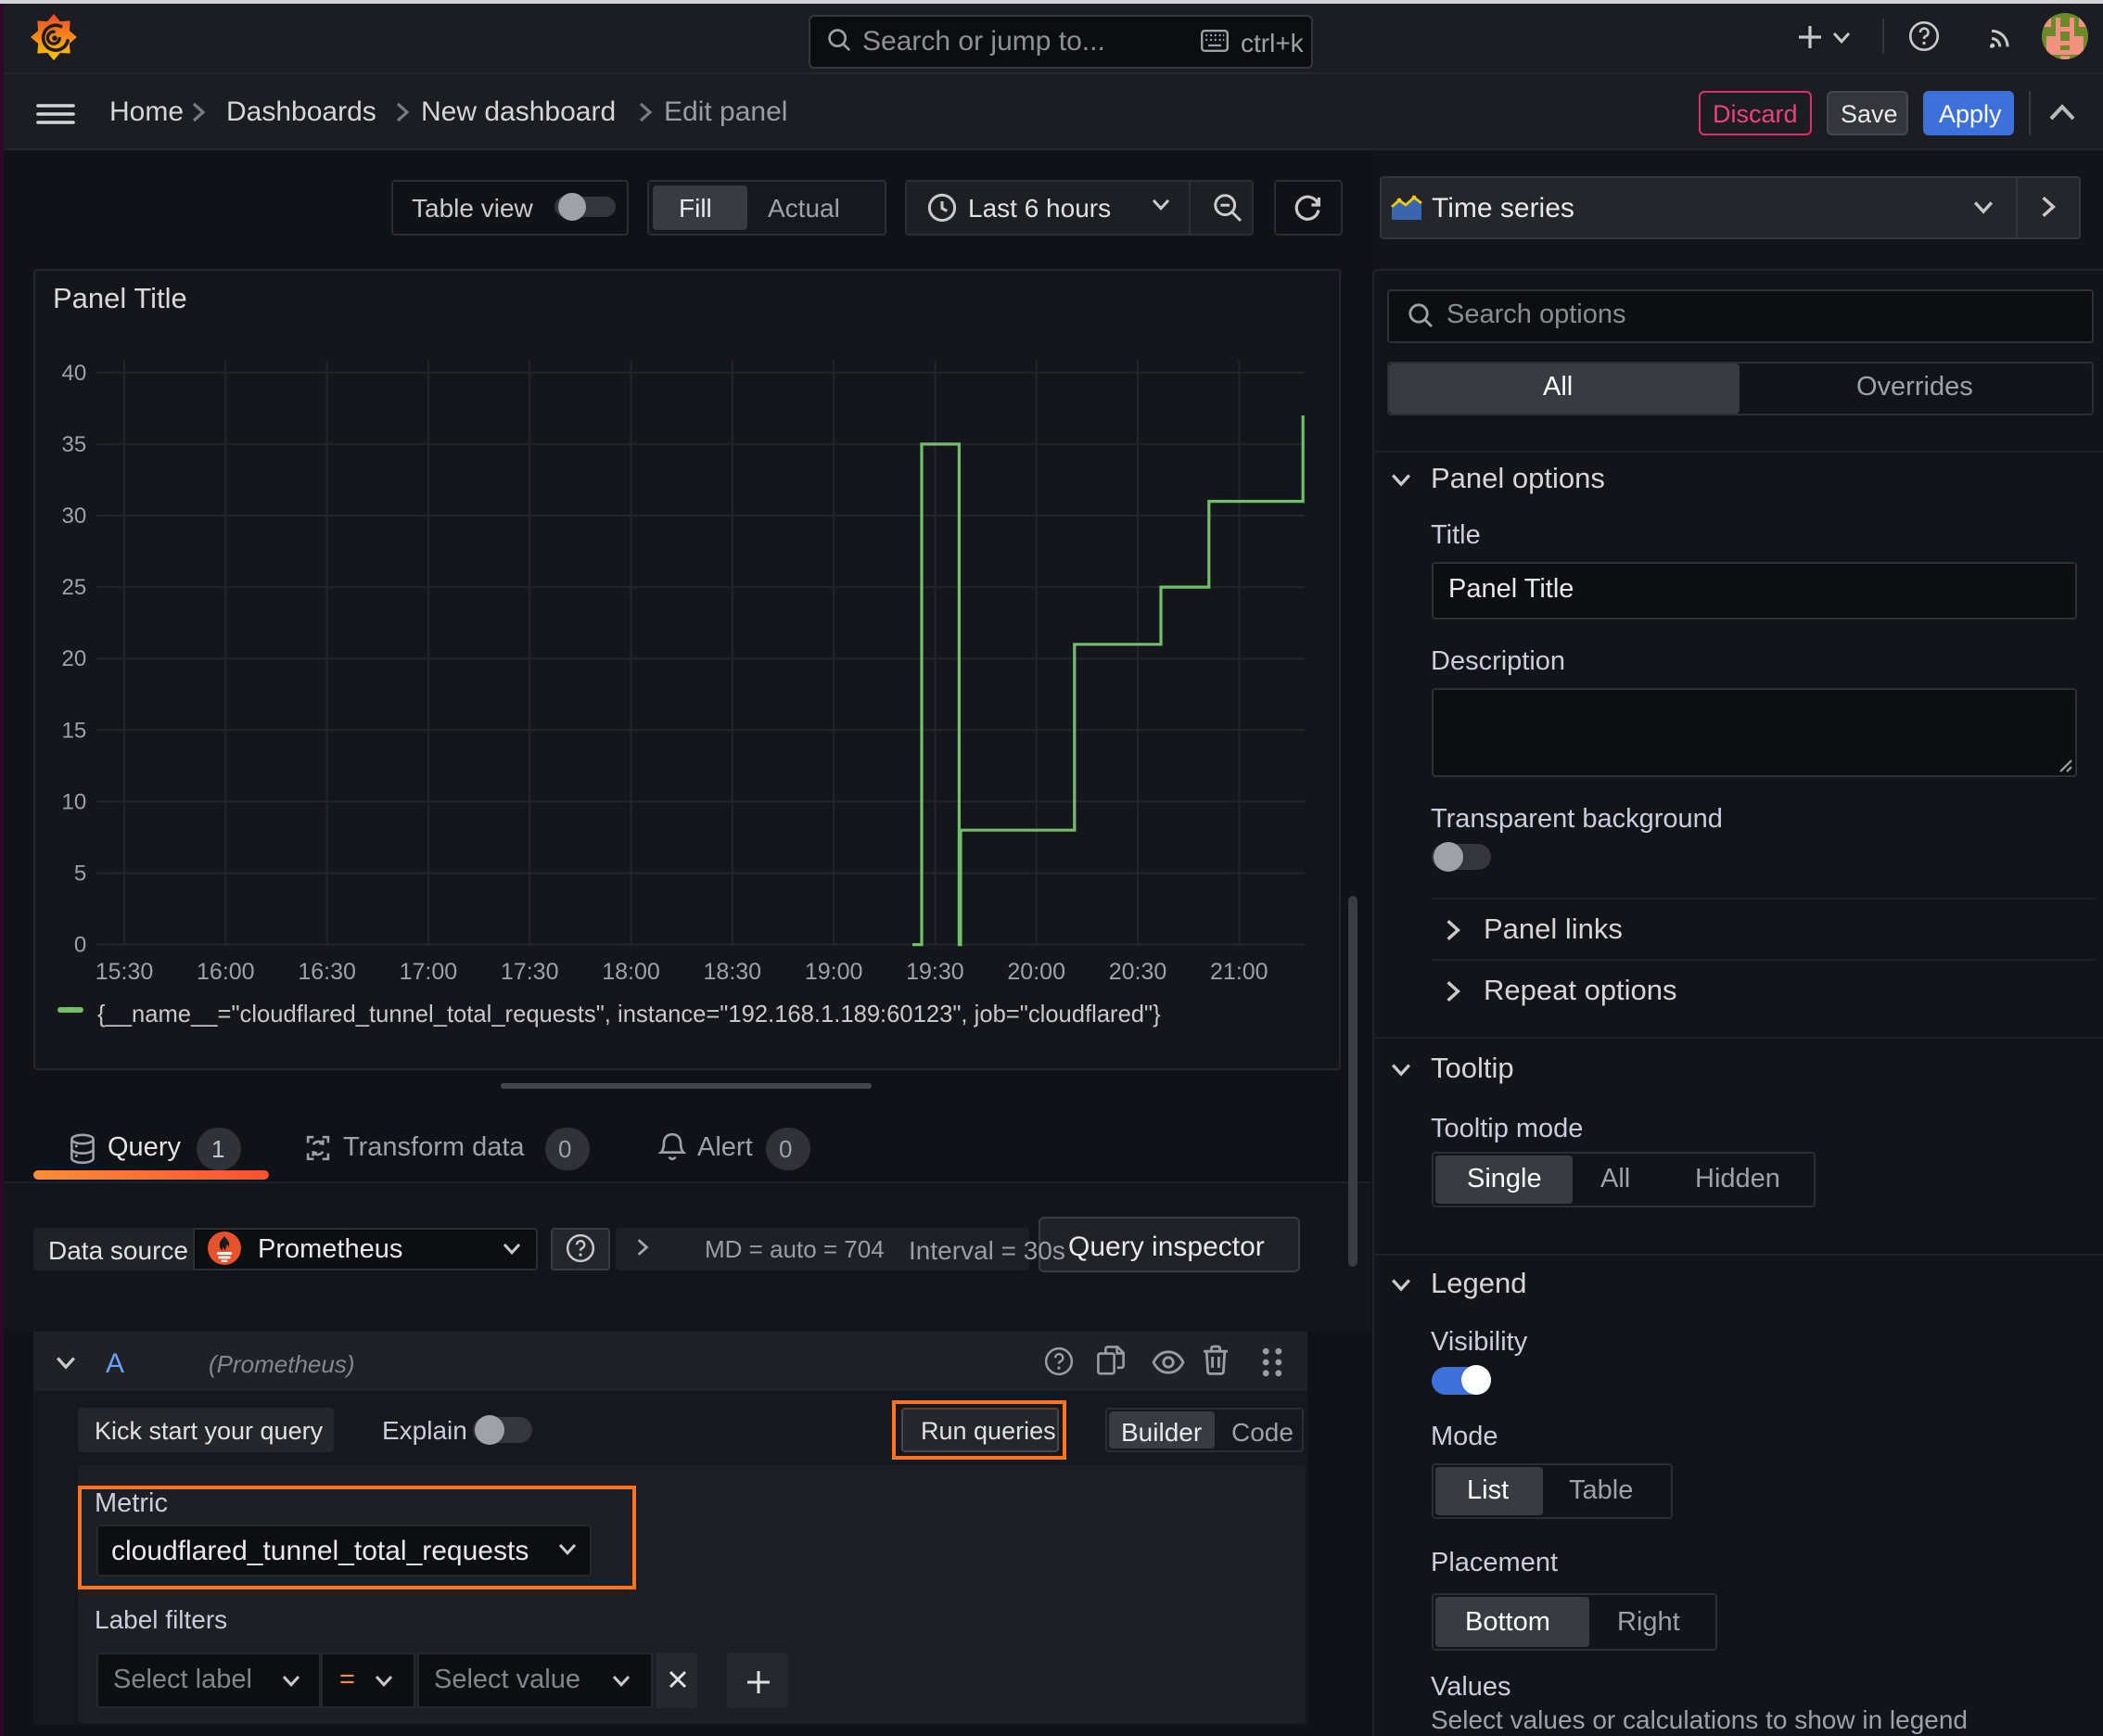 The height and width of the screenshot is (1736, 2103). Describe the element at coordinates (429, 972) in the screenshot. I see `svg-text: 17:00` at that location.